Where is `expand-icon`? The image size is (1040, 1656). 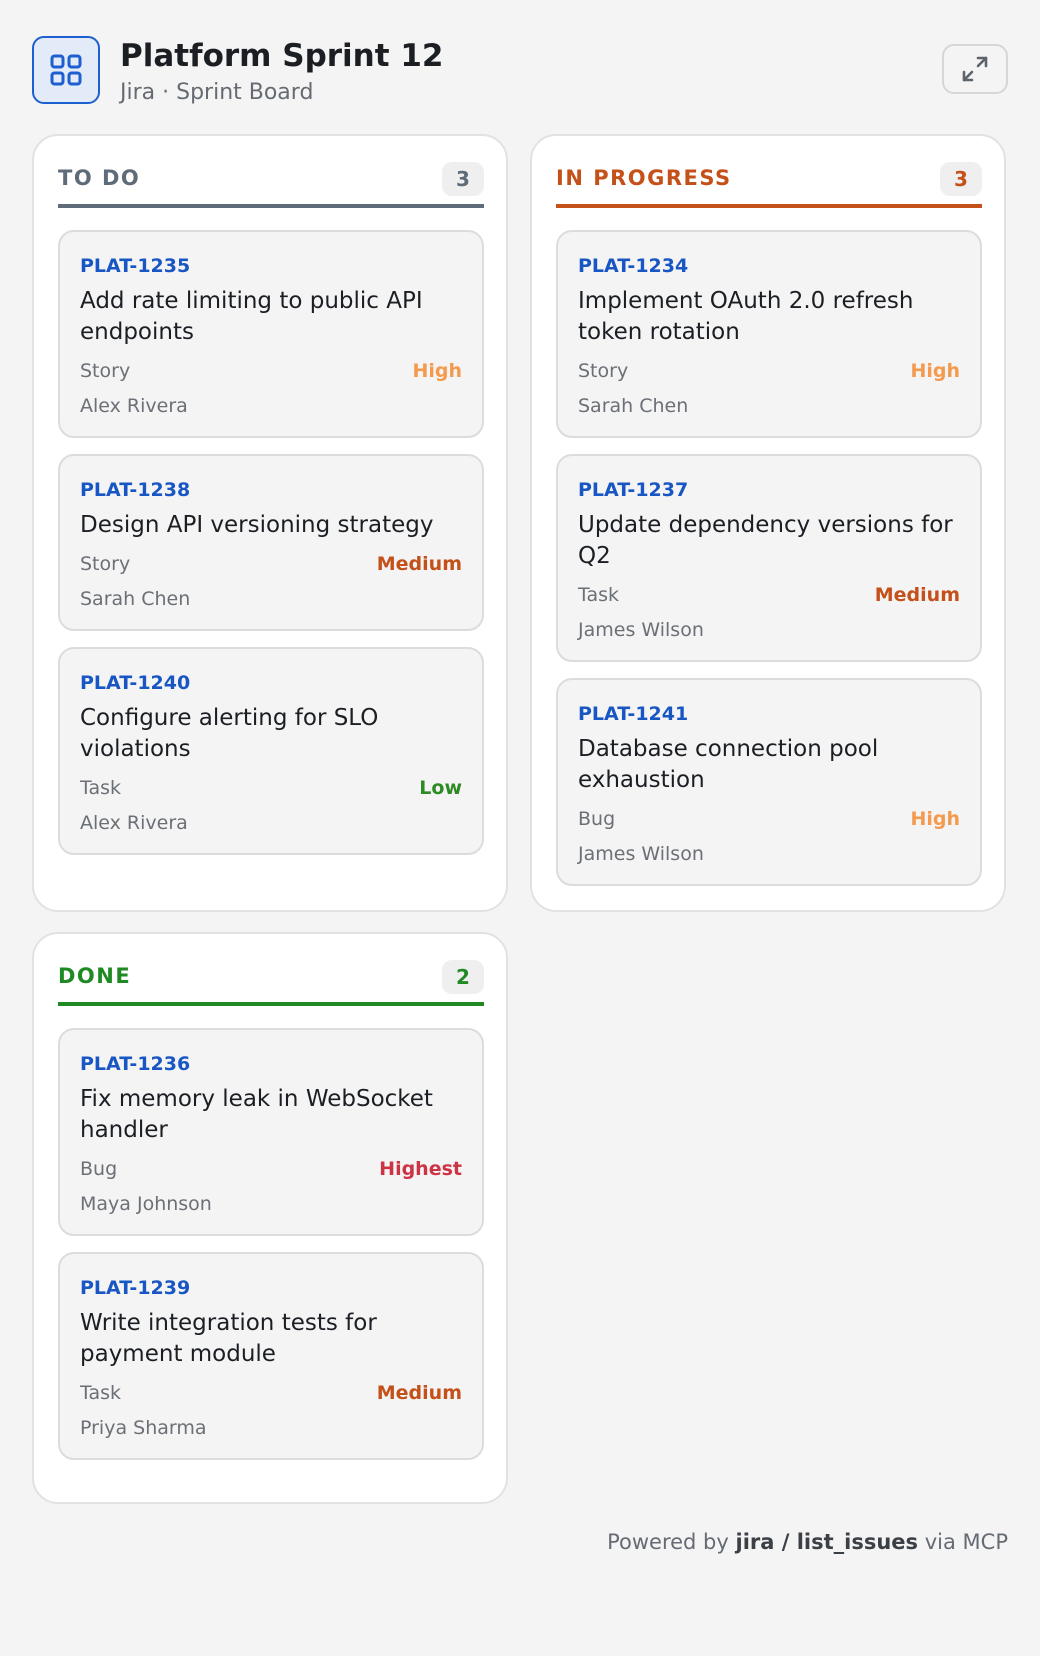
expand-icon is located at coordinates (975, 69).